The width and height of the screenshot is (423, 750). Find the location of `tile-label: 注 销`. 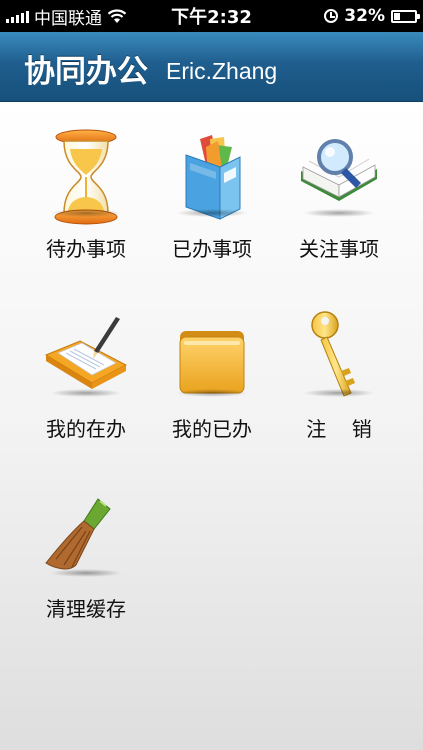

tile-label: 注 销 is located at coordinates (339, 429).